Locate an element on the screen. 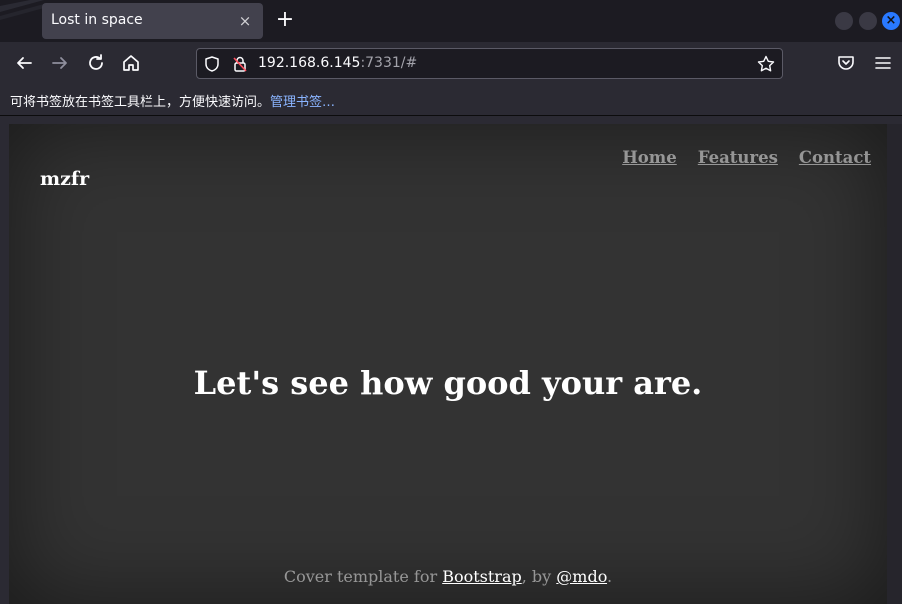 The width and height of the screenshot is (902, 604). url-path: :7331/# is located at coordinates (389, 63).